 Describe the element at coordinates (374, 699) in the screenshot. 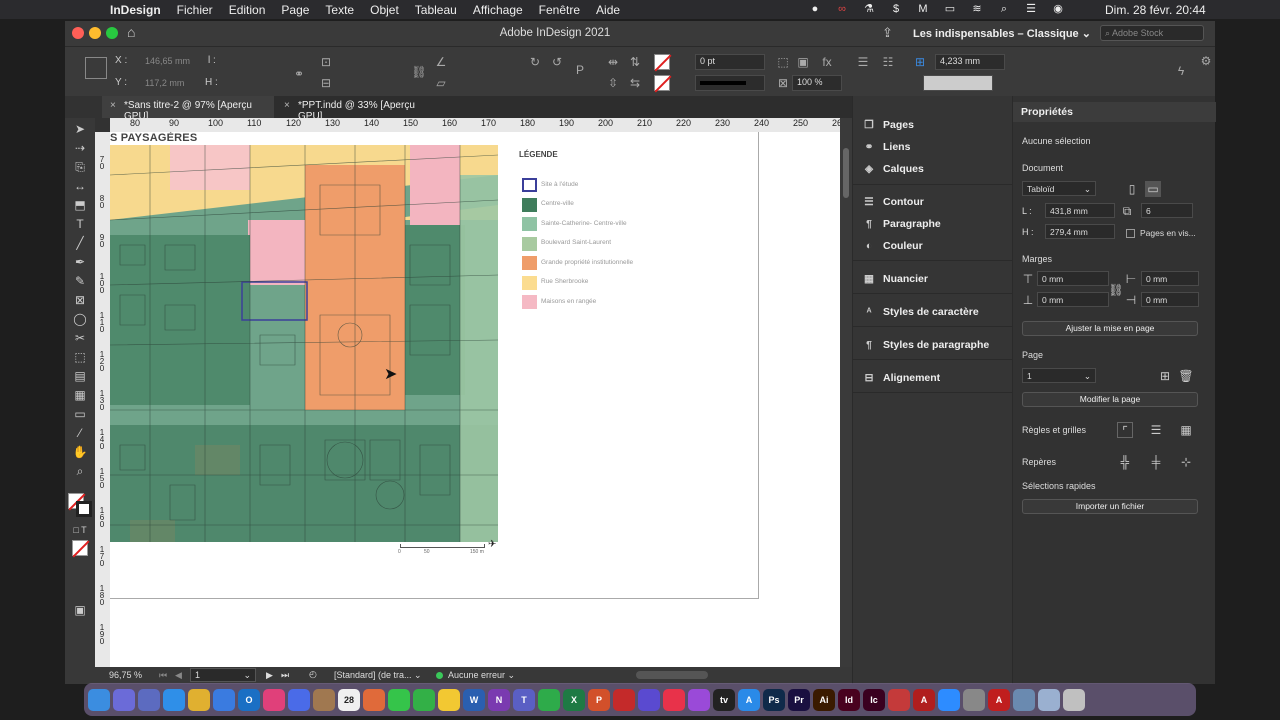

I see `dock-photos2-icon` at that location.